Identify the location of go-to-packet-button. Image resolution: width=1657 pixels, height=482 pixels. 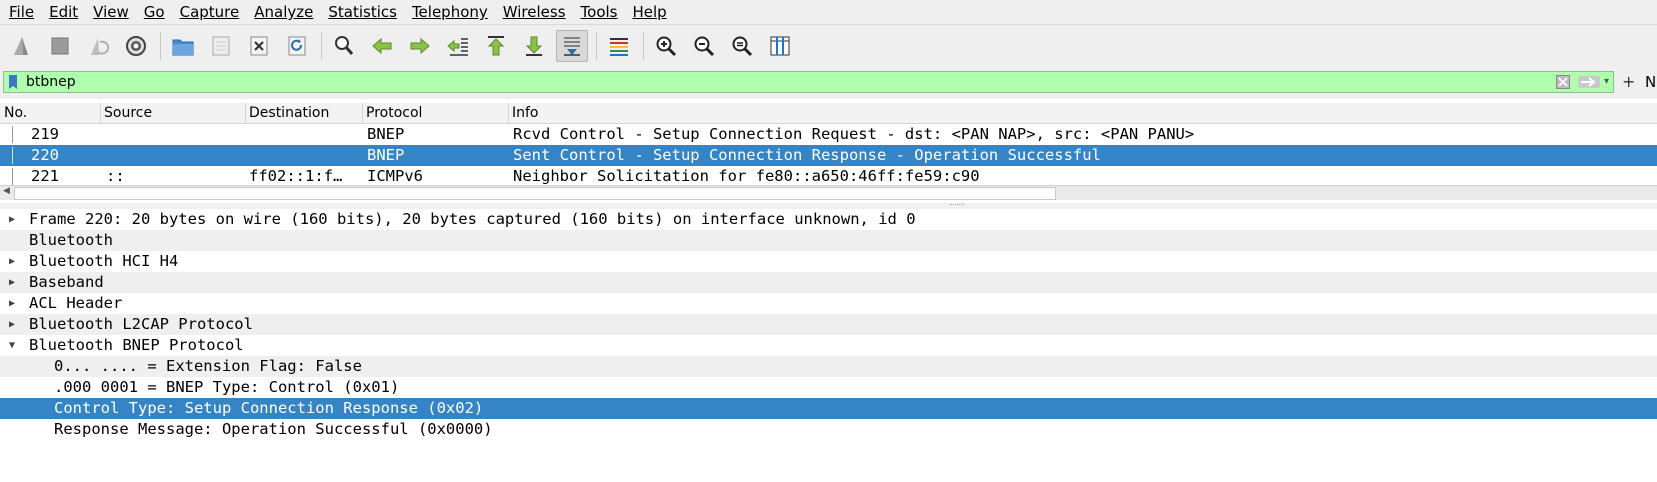
(458, 46).